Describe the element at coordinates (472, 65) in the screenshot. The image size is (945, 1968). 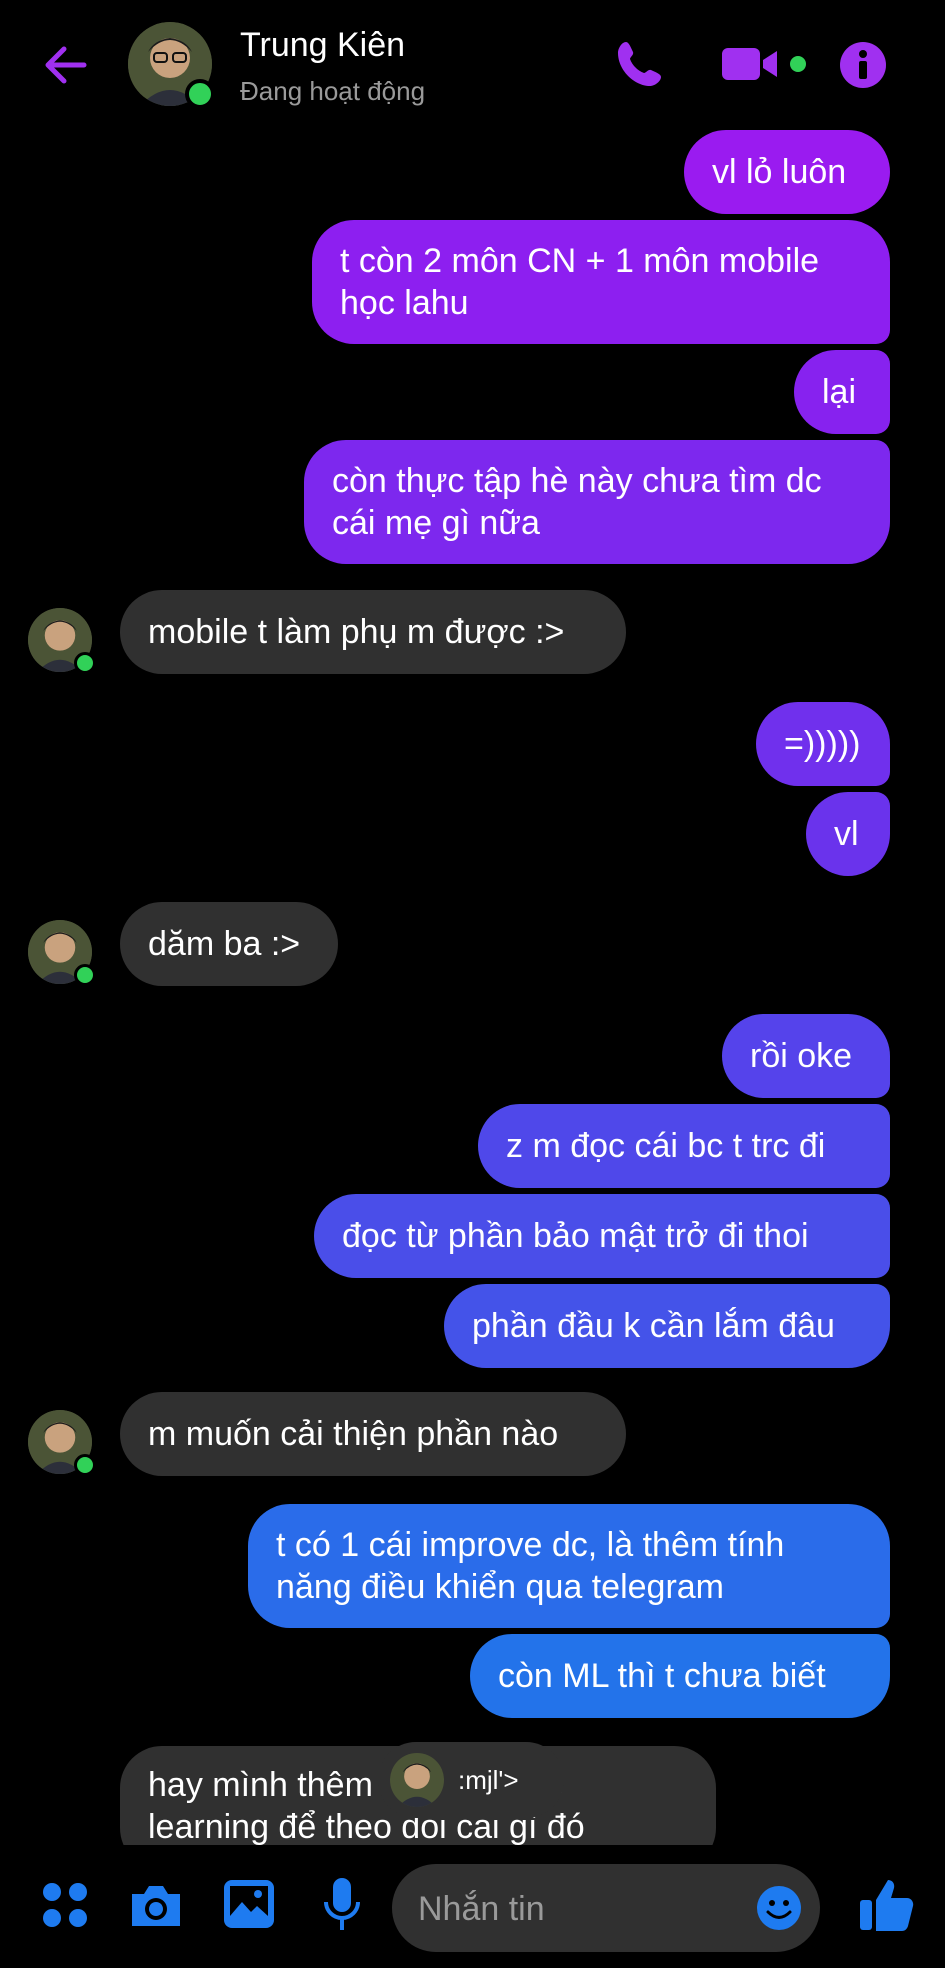
I see `conversation-header: Trung Kiên Đang hoạt động` at that location.